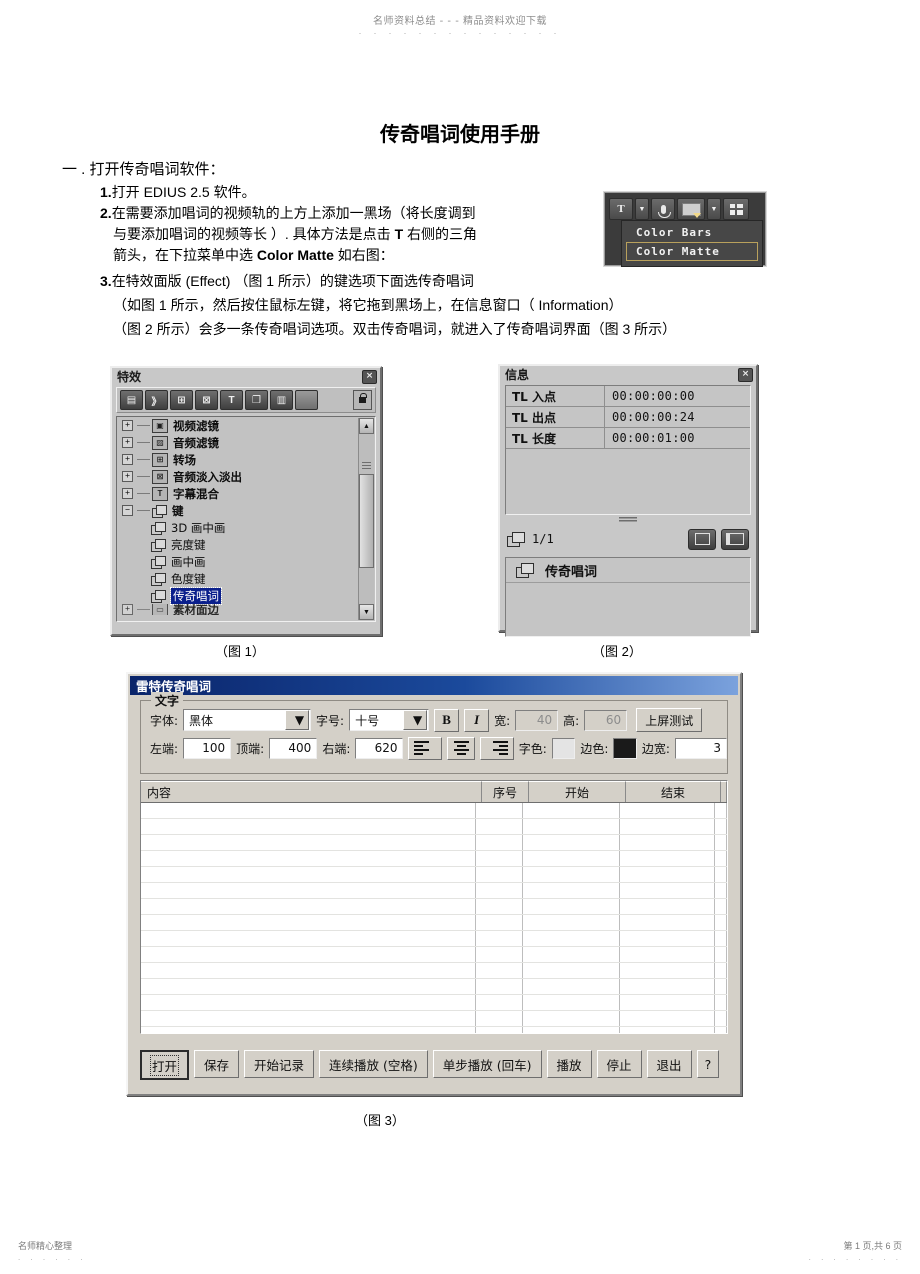 The height and width of the screenshot is (1274, 920). What do you see at coordinates (487, 1064) in the screenshot?
I see `step-play-button: 单步播放 (回车)` at bounding box center [487, 1064].